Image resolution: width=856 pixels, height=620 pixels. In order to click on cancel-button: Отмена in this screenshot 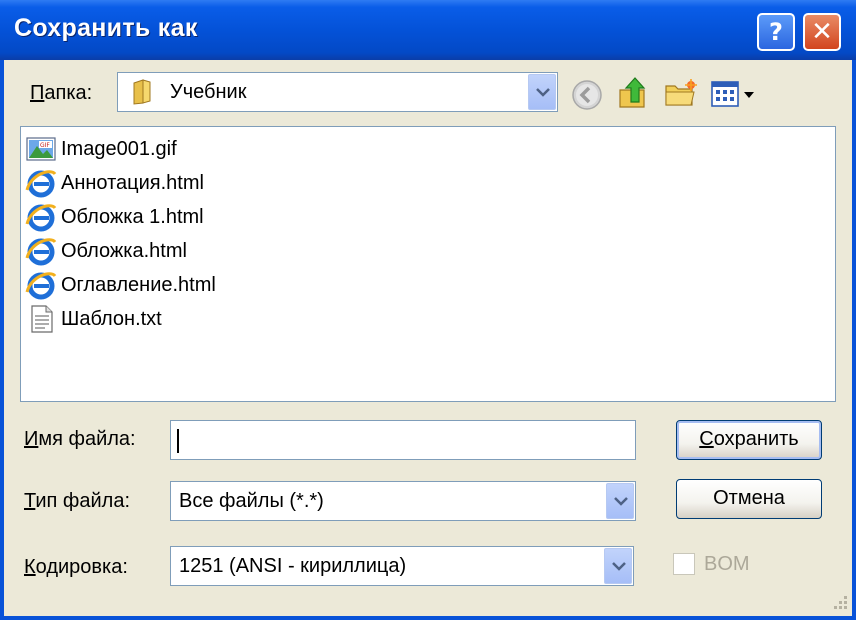, I will do `click(749, 499)`.